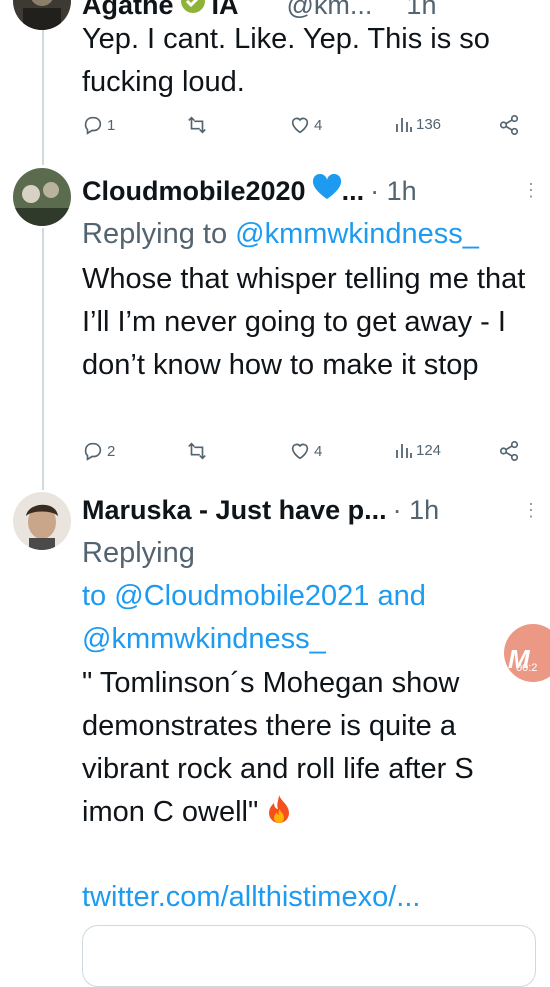  I want to click on reply-count: 1, so click(111, 125).